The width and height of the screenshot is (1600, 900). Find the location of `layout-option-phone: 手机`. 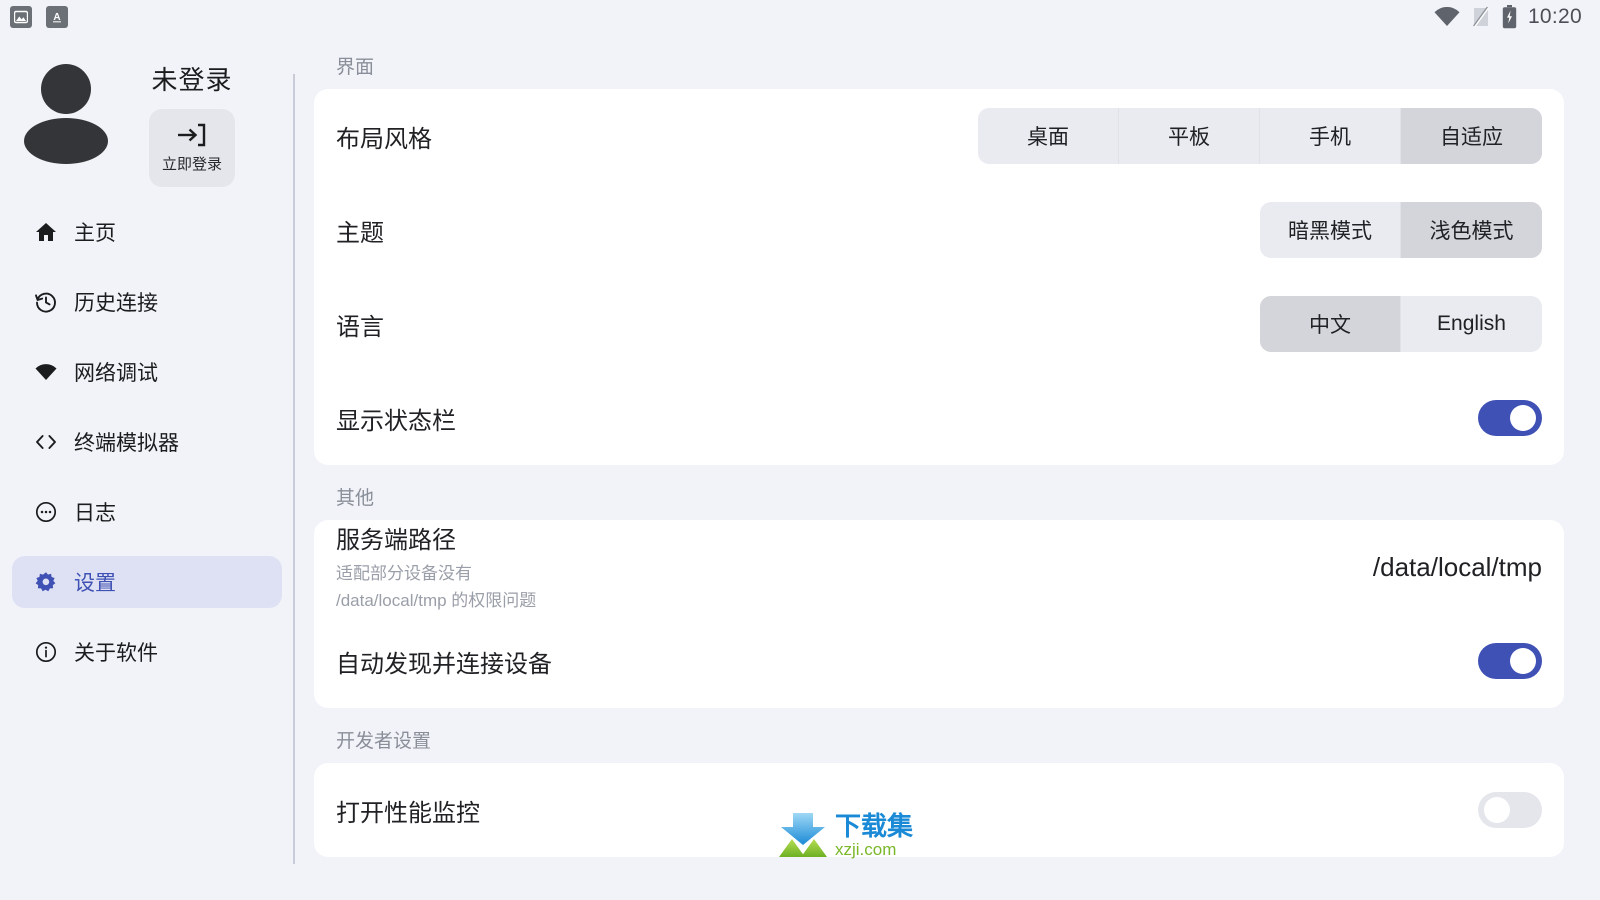

layout-option-phone: 手机 is located at coordinates (1330, 136).